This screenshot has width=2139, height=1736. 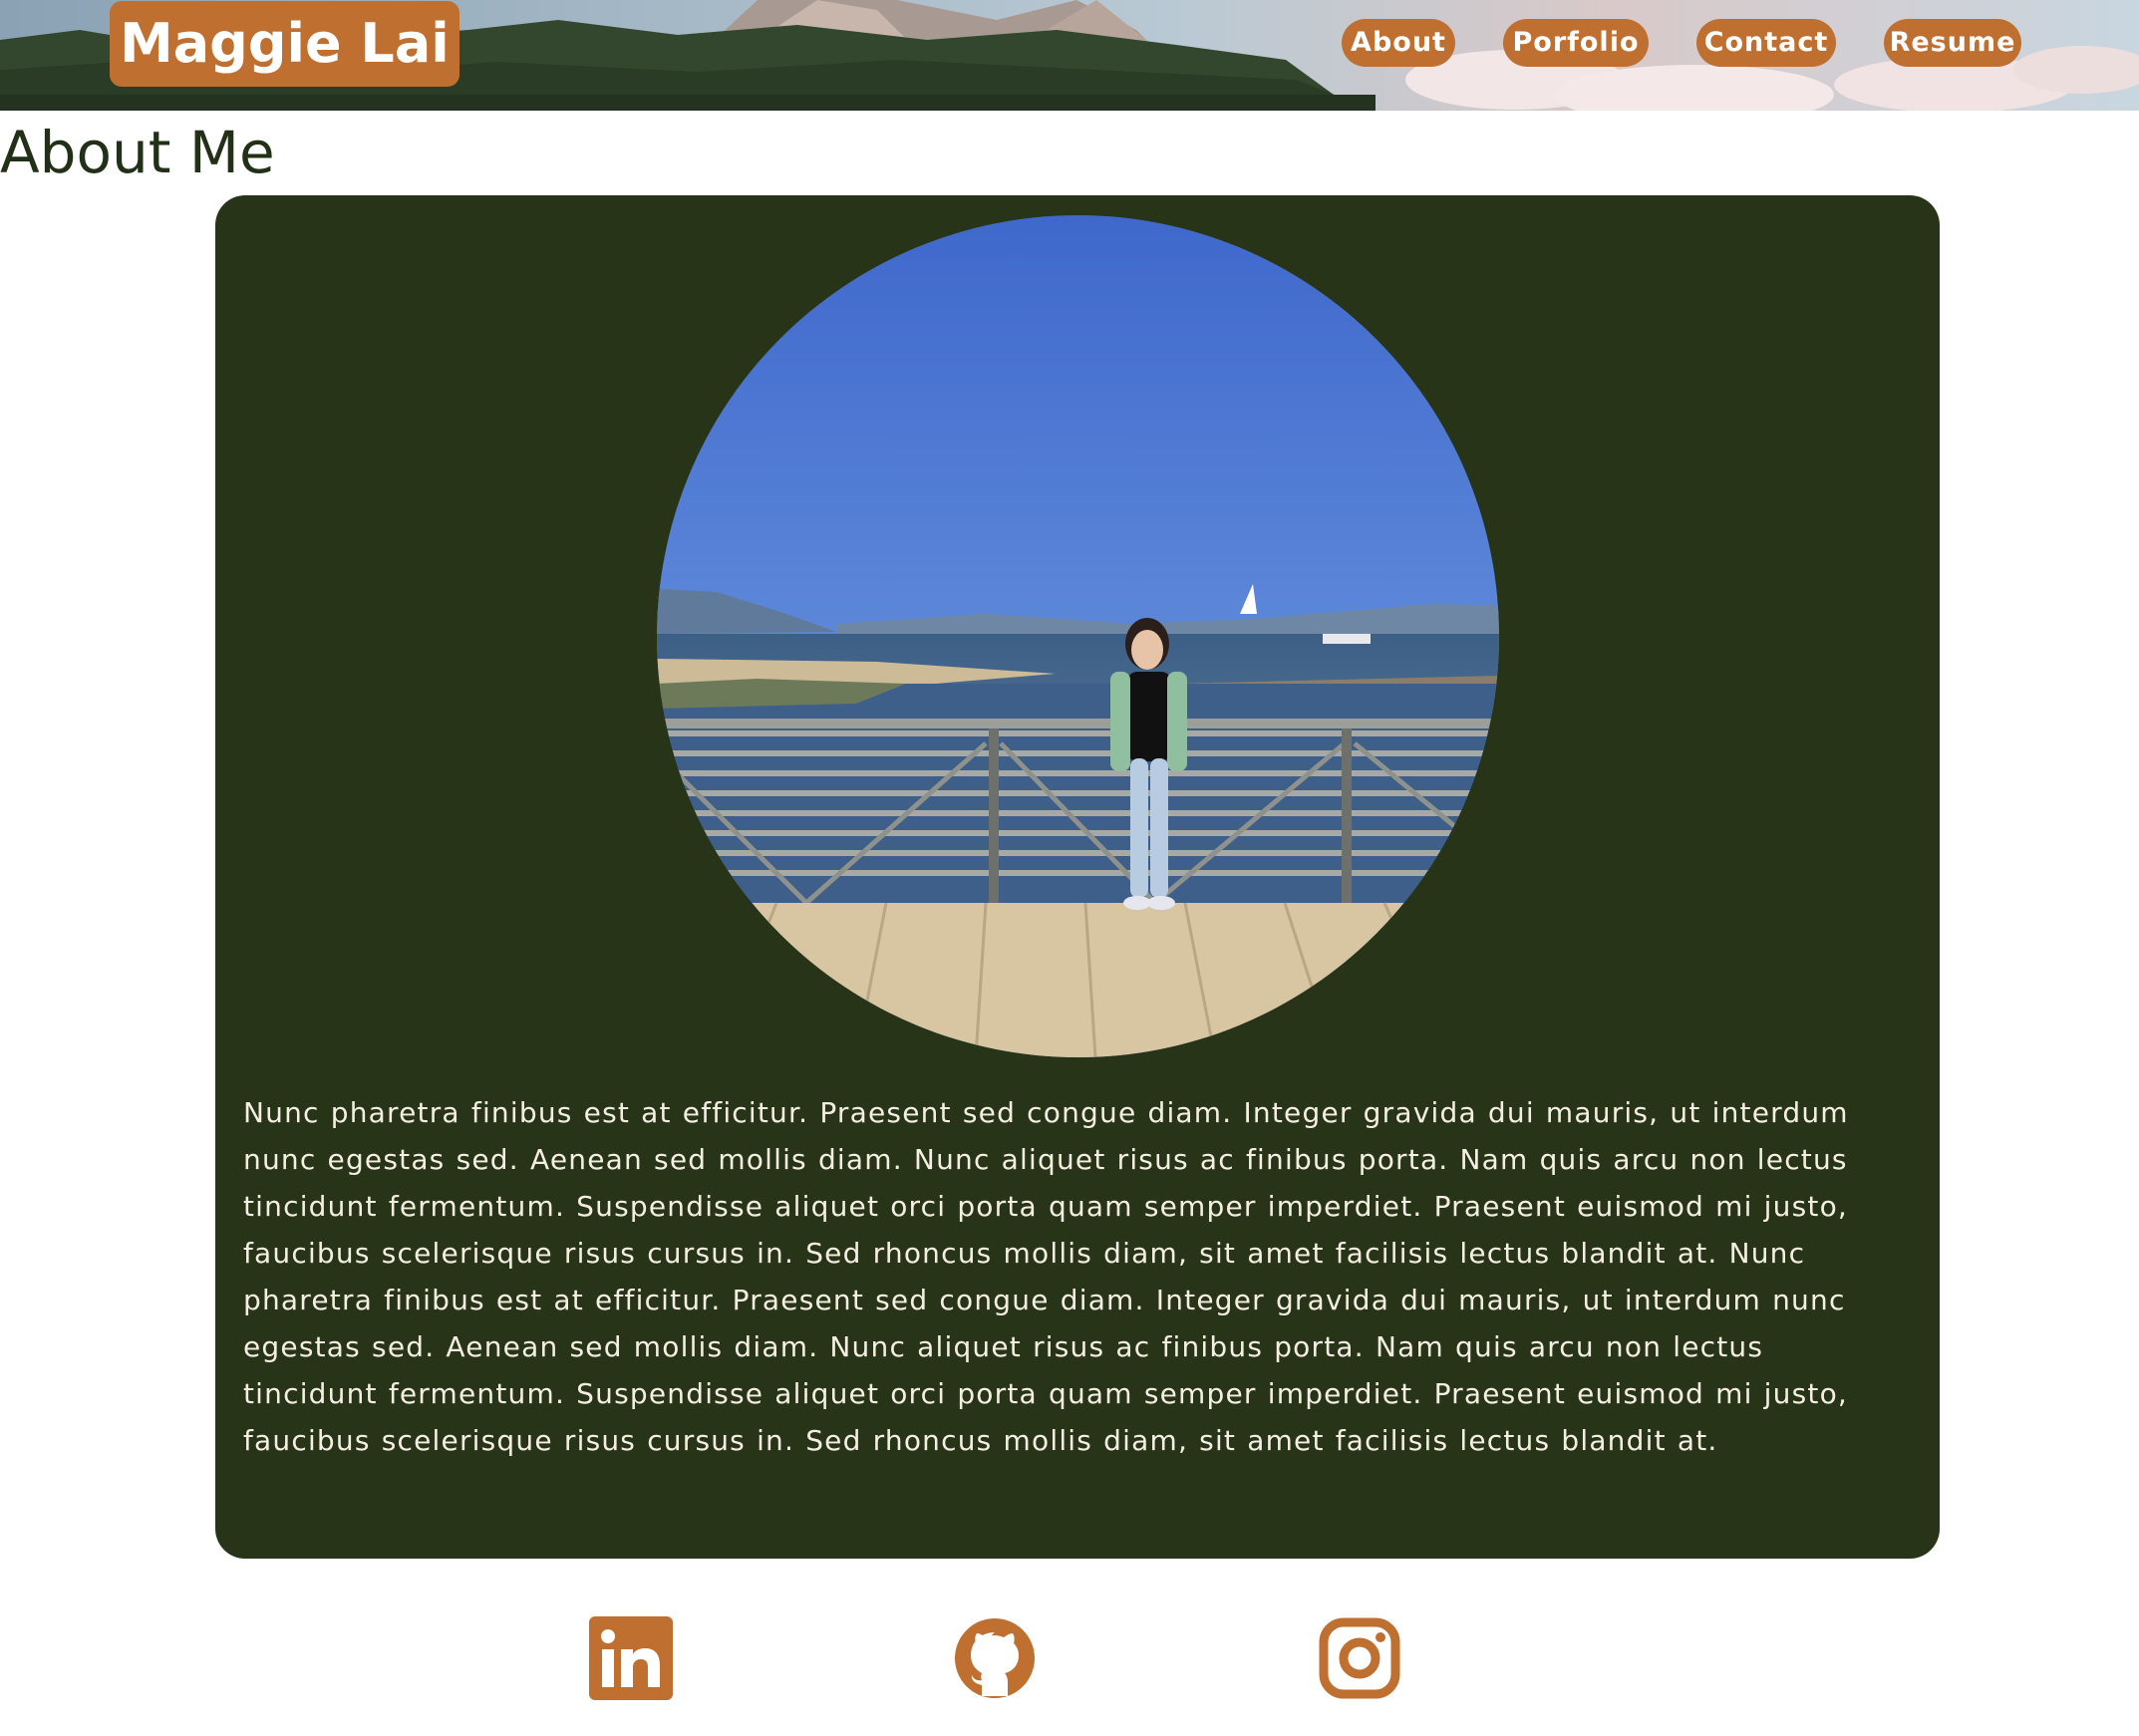 I want to click on brand-logo: Maggie Lai, so click(x=285, y=44).